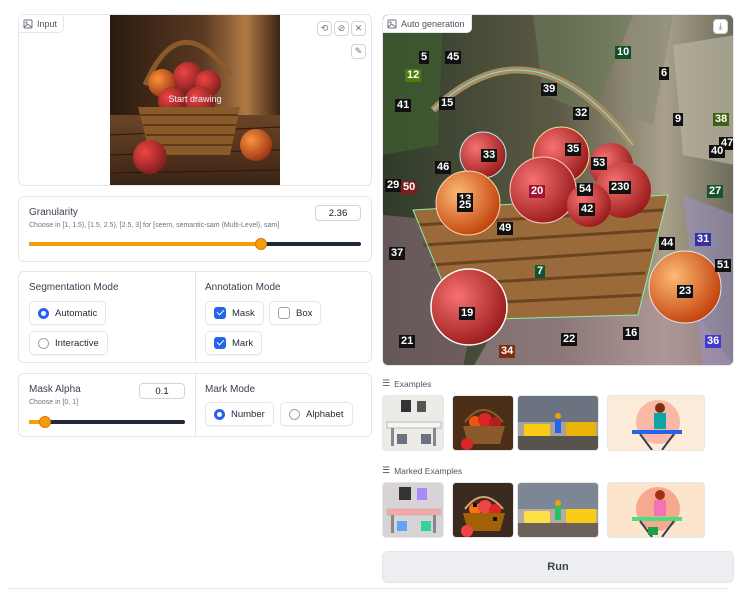 This screenshot has width=736, height=592. I want to click on annotation-mark-option: Mark, so click(234, 343).